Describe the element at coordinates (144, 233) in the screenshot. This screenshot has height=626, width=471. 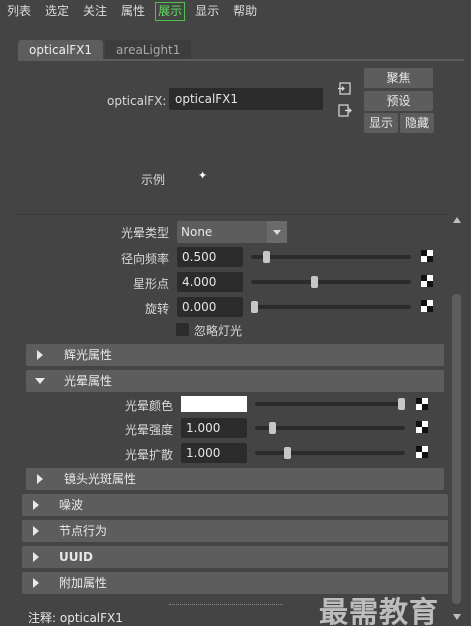
I see `halo-type-label: 光晕类型` at that location.